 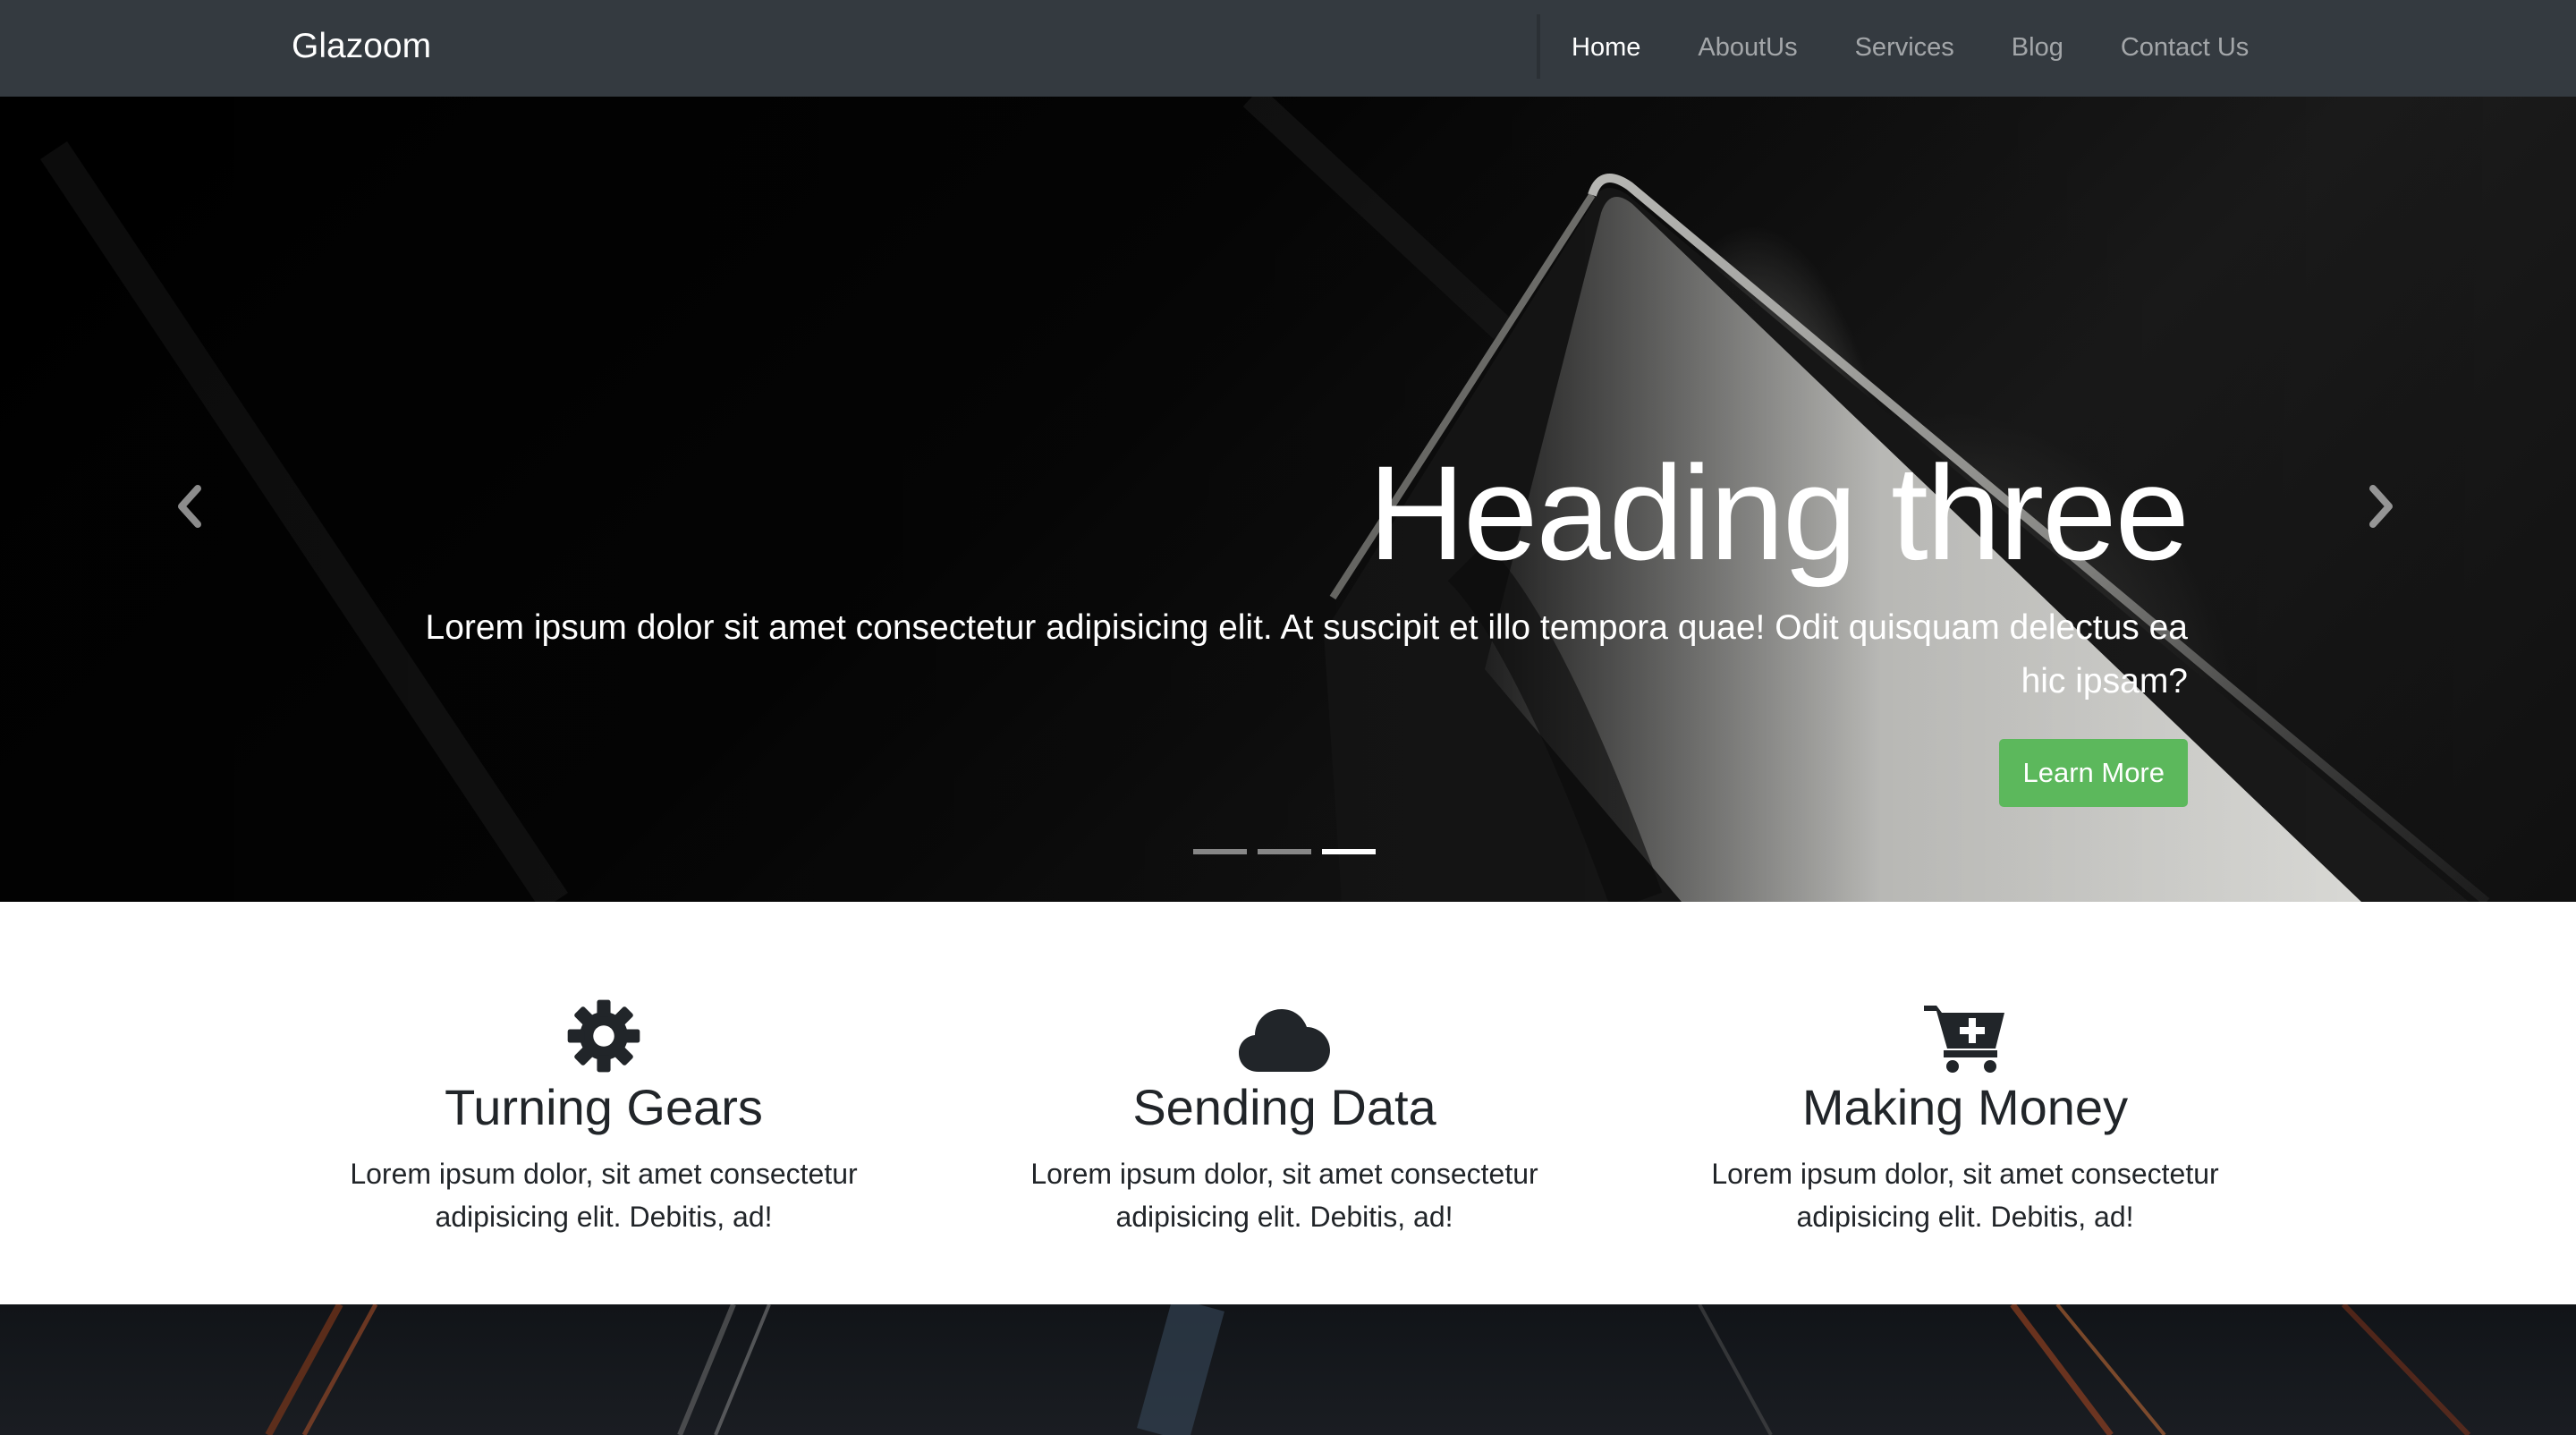 I want to click on nav-link-about: AboutUs, so click(x=1747, y=47).